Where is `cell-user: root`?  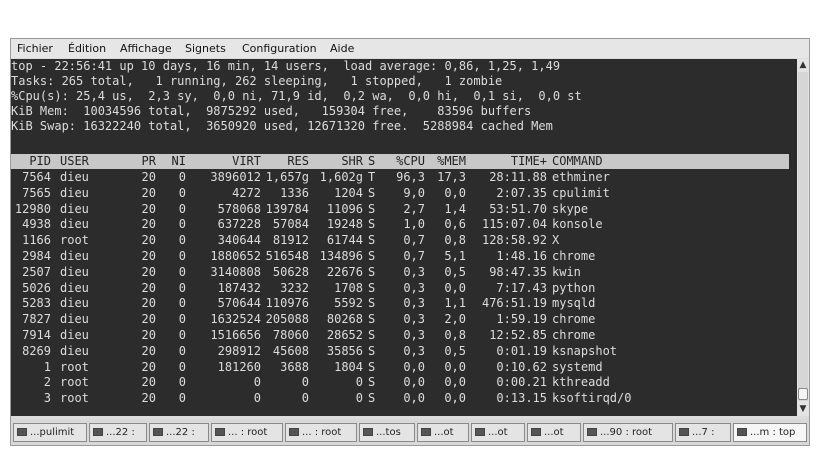
cell-user: root is located at coordinates (74, 382).